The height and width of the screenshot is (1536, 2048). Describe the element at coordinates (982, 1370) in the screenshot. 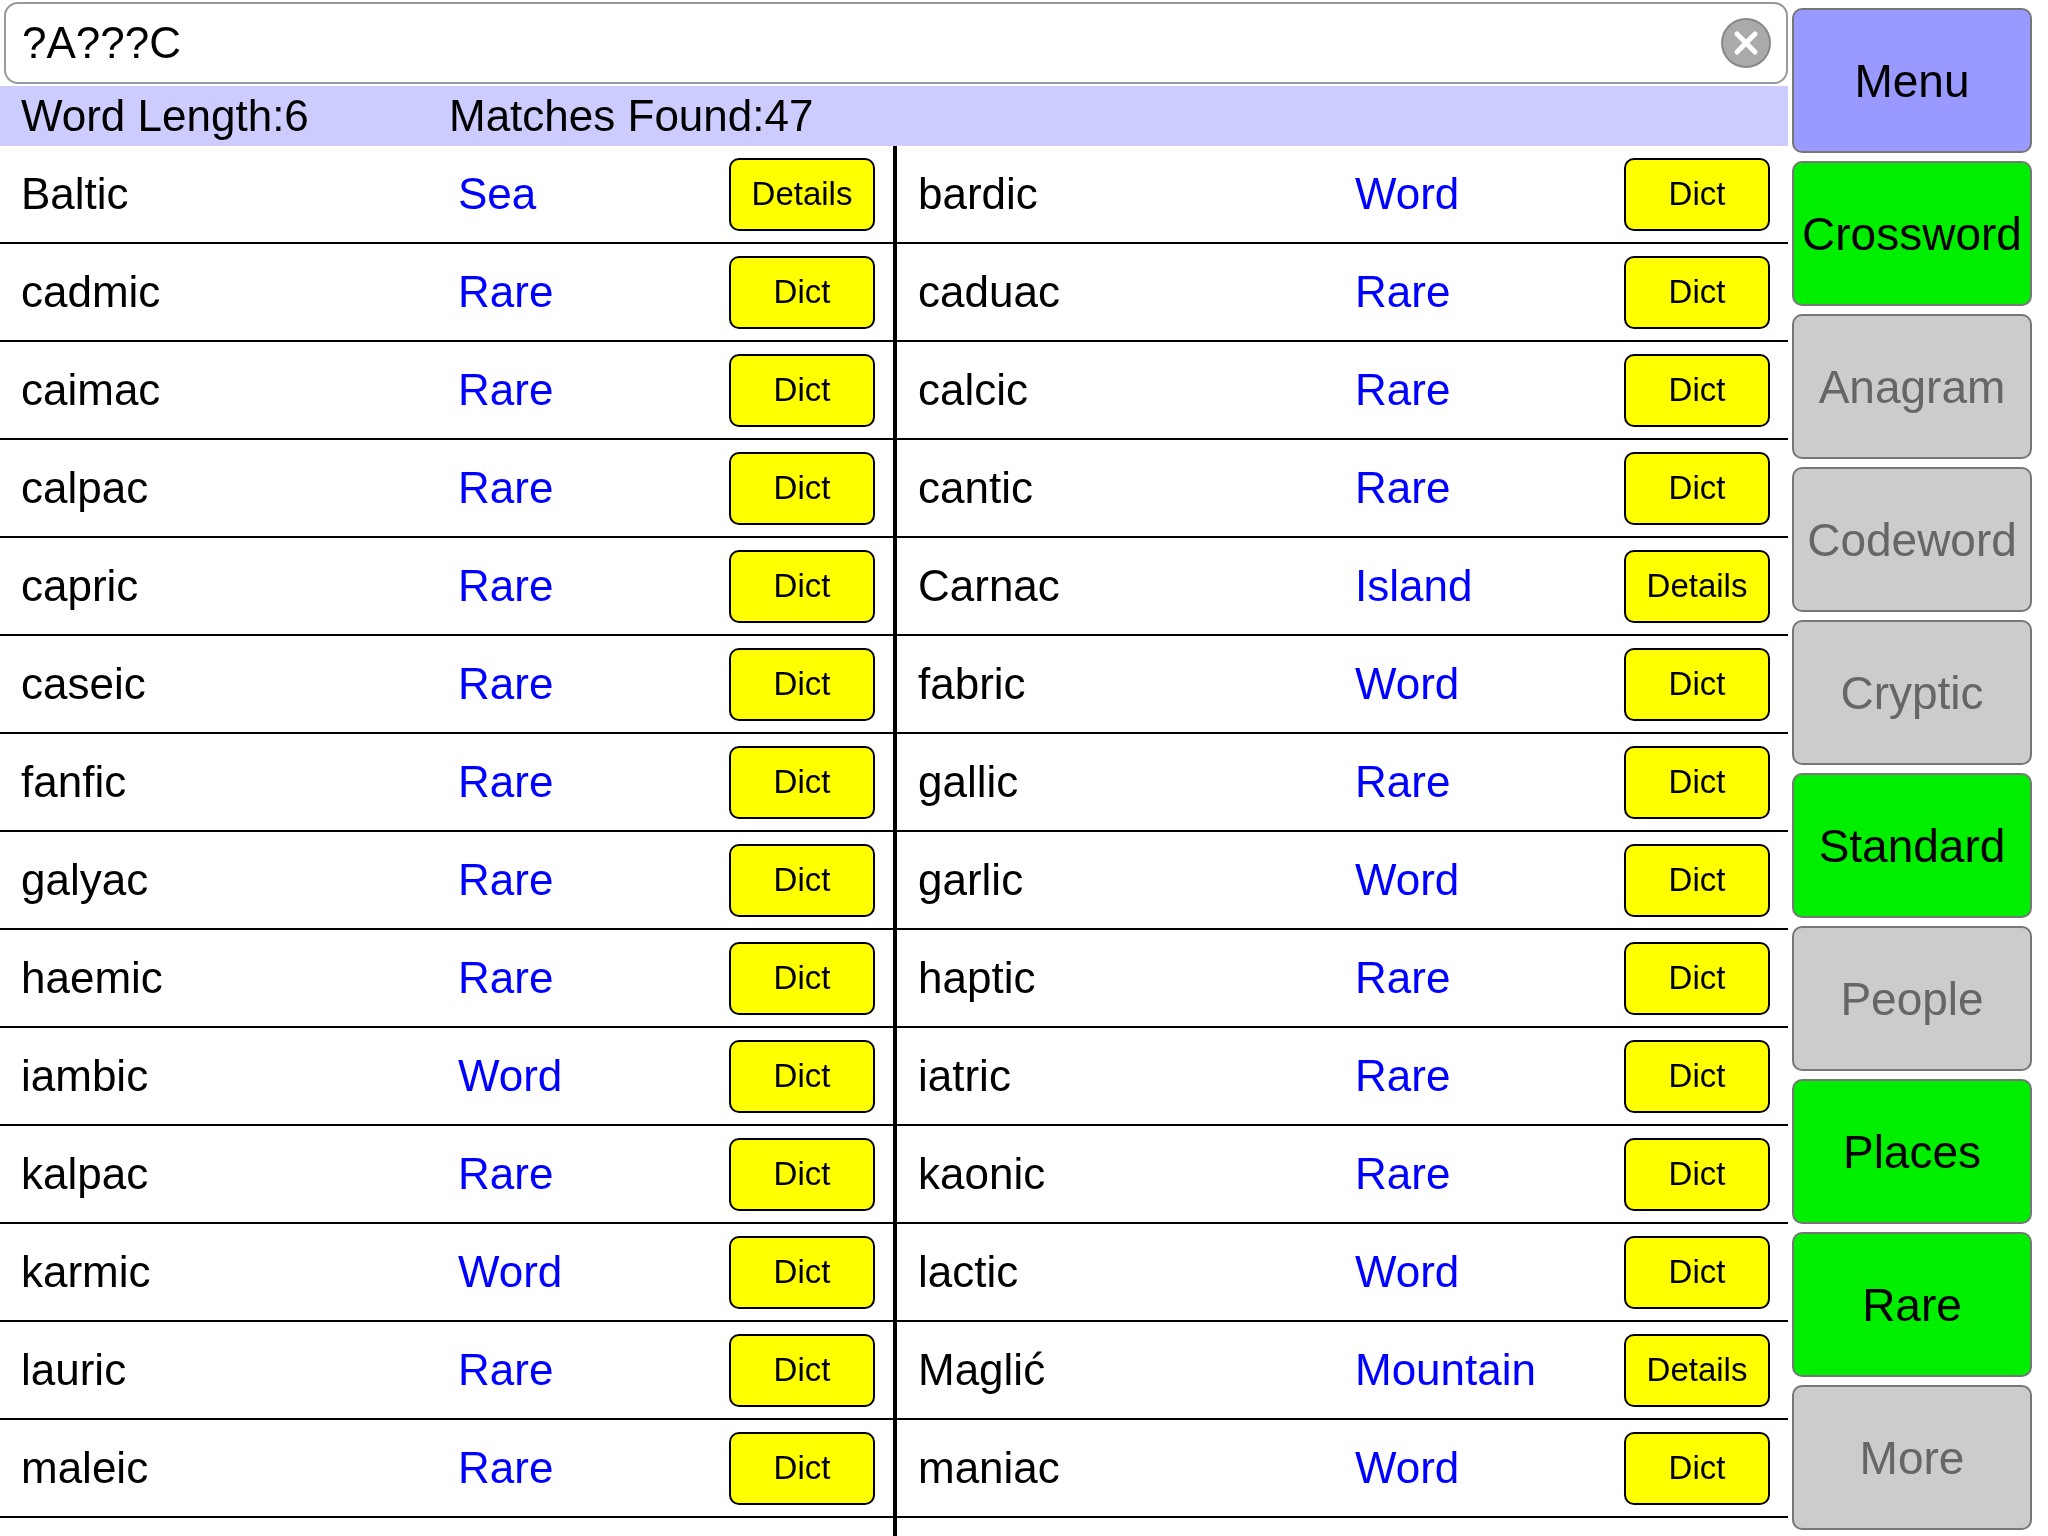

I see `word-text: Maglić` at that location.